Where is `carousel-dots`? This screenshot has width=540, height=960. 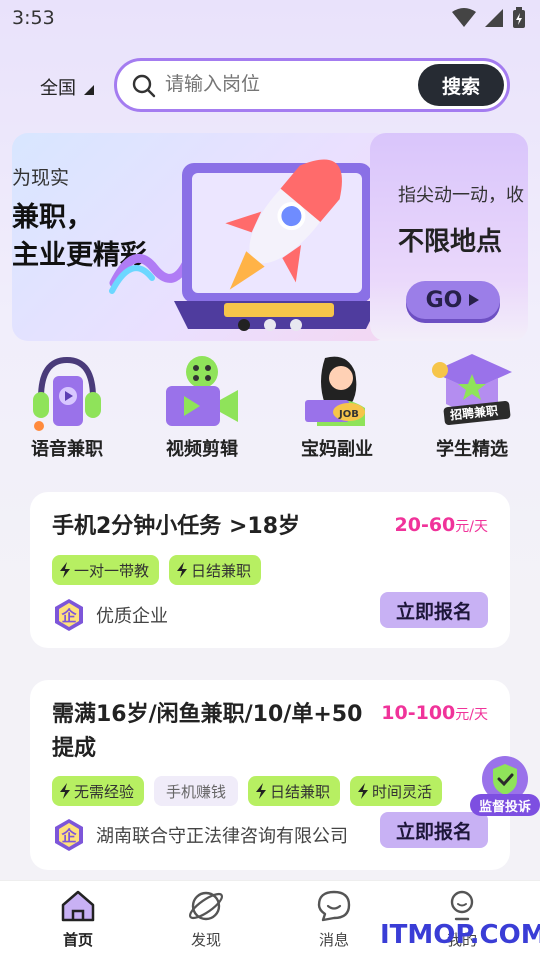 carousel-dots is located at coordinates (270, 325).